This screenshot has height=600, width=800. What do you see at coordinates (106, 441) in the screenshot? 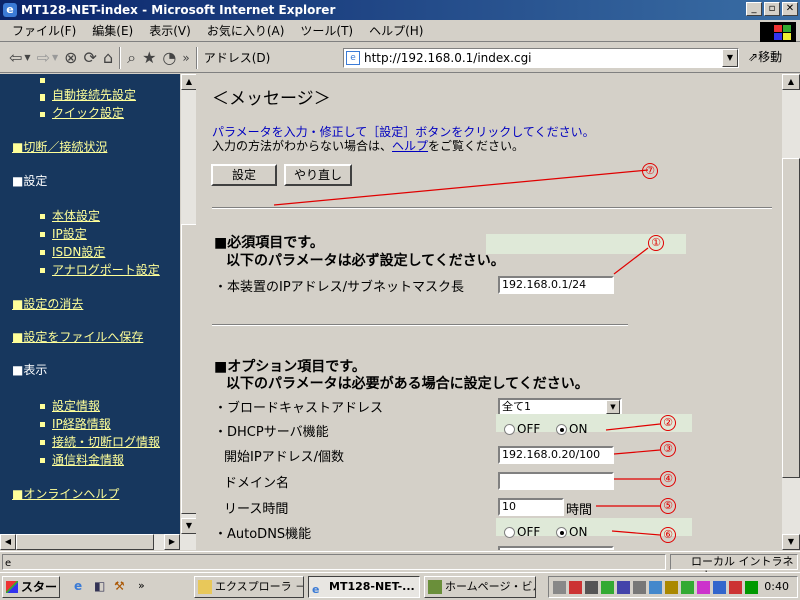
I see `sidebar-item-connect-log: 接続・切断ログ情報` at bounding box center [106, 441].